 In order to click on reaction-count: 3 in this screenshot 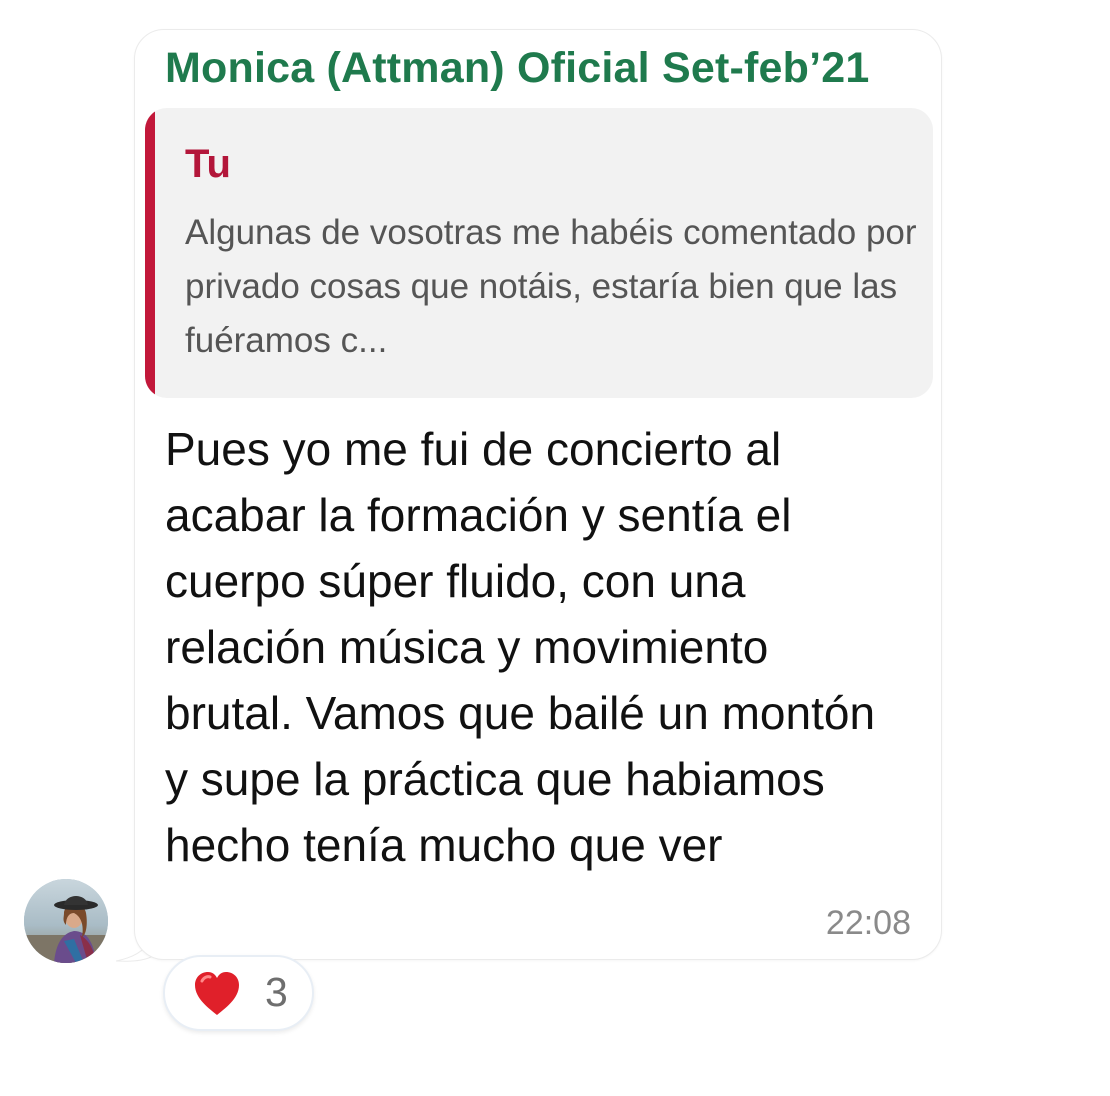, I will do `click(276, 992)`.